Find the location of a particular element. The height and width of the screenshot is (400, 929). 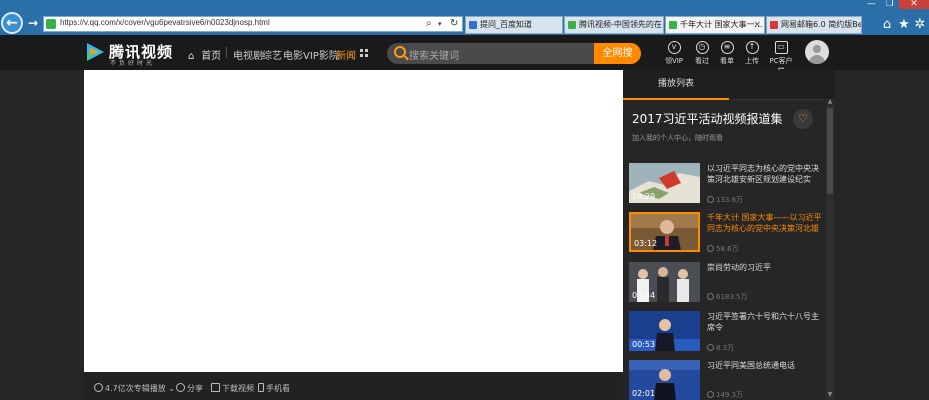

list-item: 02:01 习近平同美国总统通电话 149.3万 is located at coordinates (729, 380).